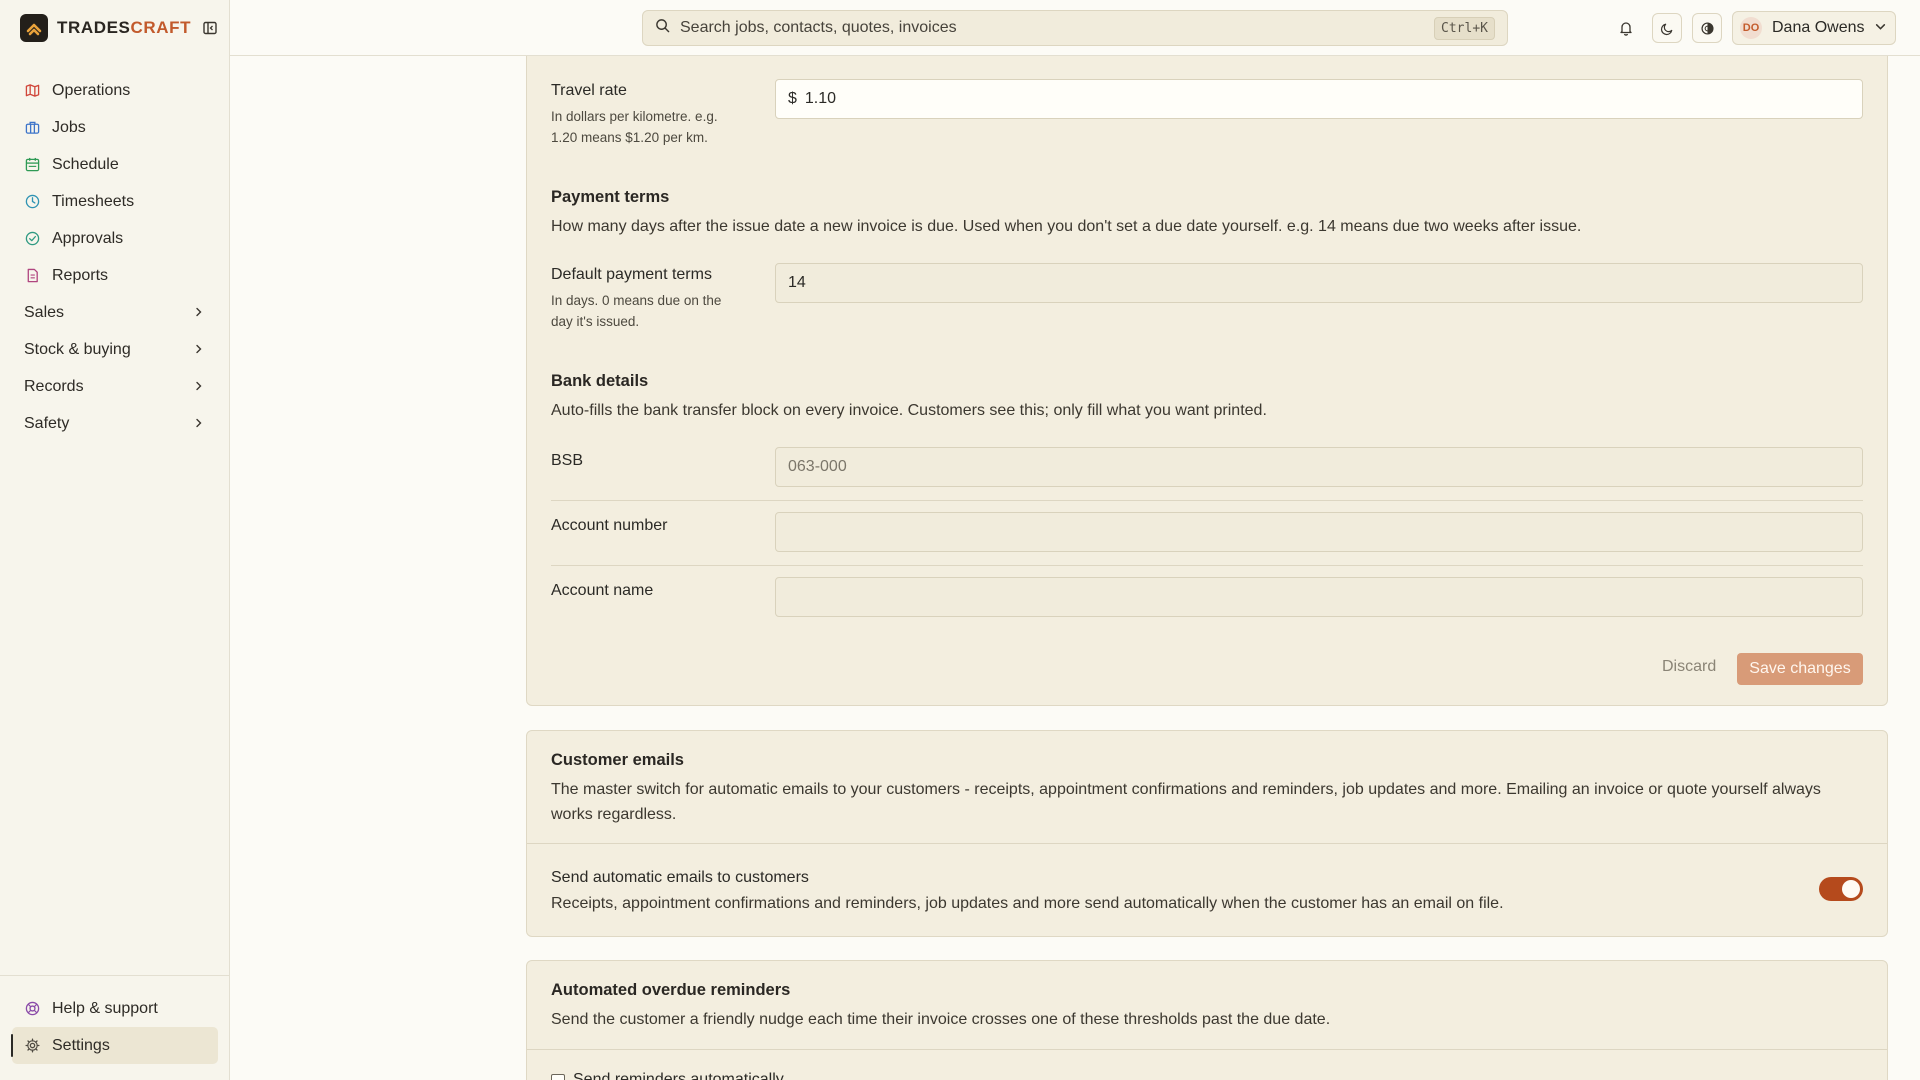 This screenshot has height=1080, width=1920. Describe the element at coordinates (617, 760) in the screenshot. I see `customer-emails-title: Customer emails` at that location.